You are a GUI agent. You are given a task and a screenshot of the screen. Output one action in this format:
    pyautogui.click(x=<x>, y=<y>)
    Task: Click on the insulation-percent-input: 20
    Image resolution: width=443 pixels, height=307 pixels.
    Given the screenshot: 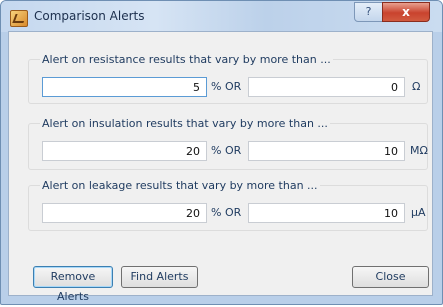 What is the action you would take?
    pyautogui.click(x=124, y=151)
    